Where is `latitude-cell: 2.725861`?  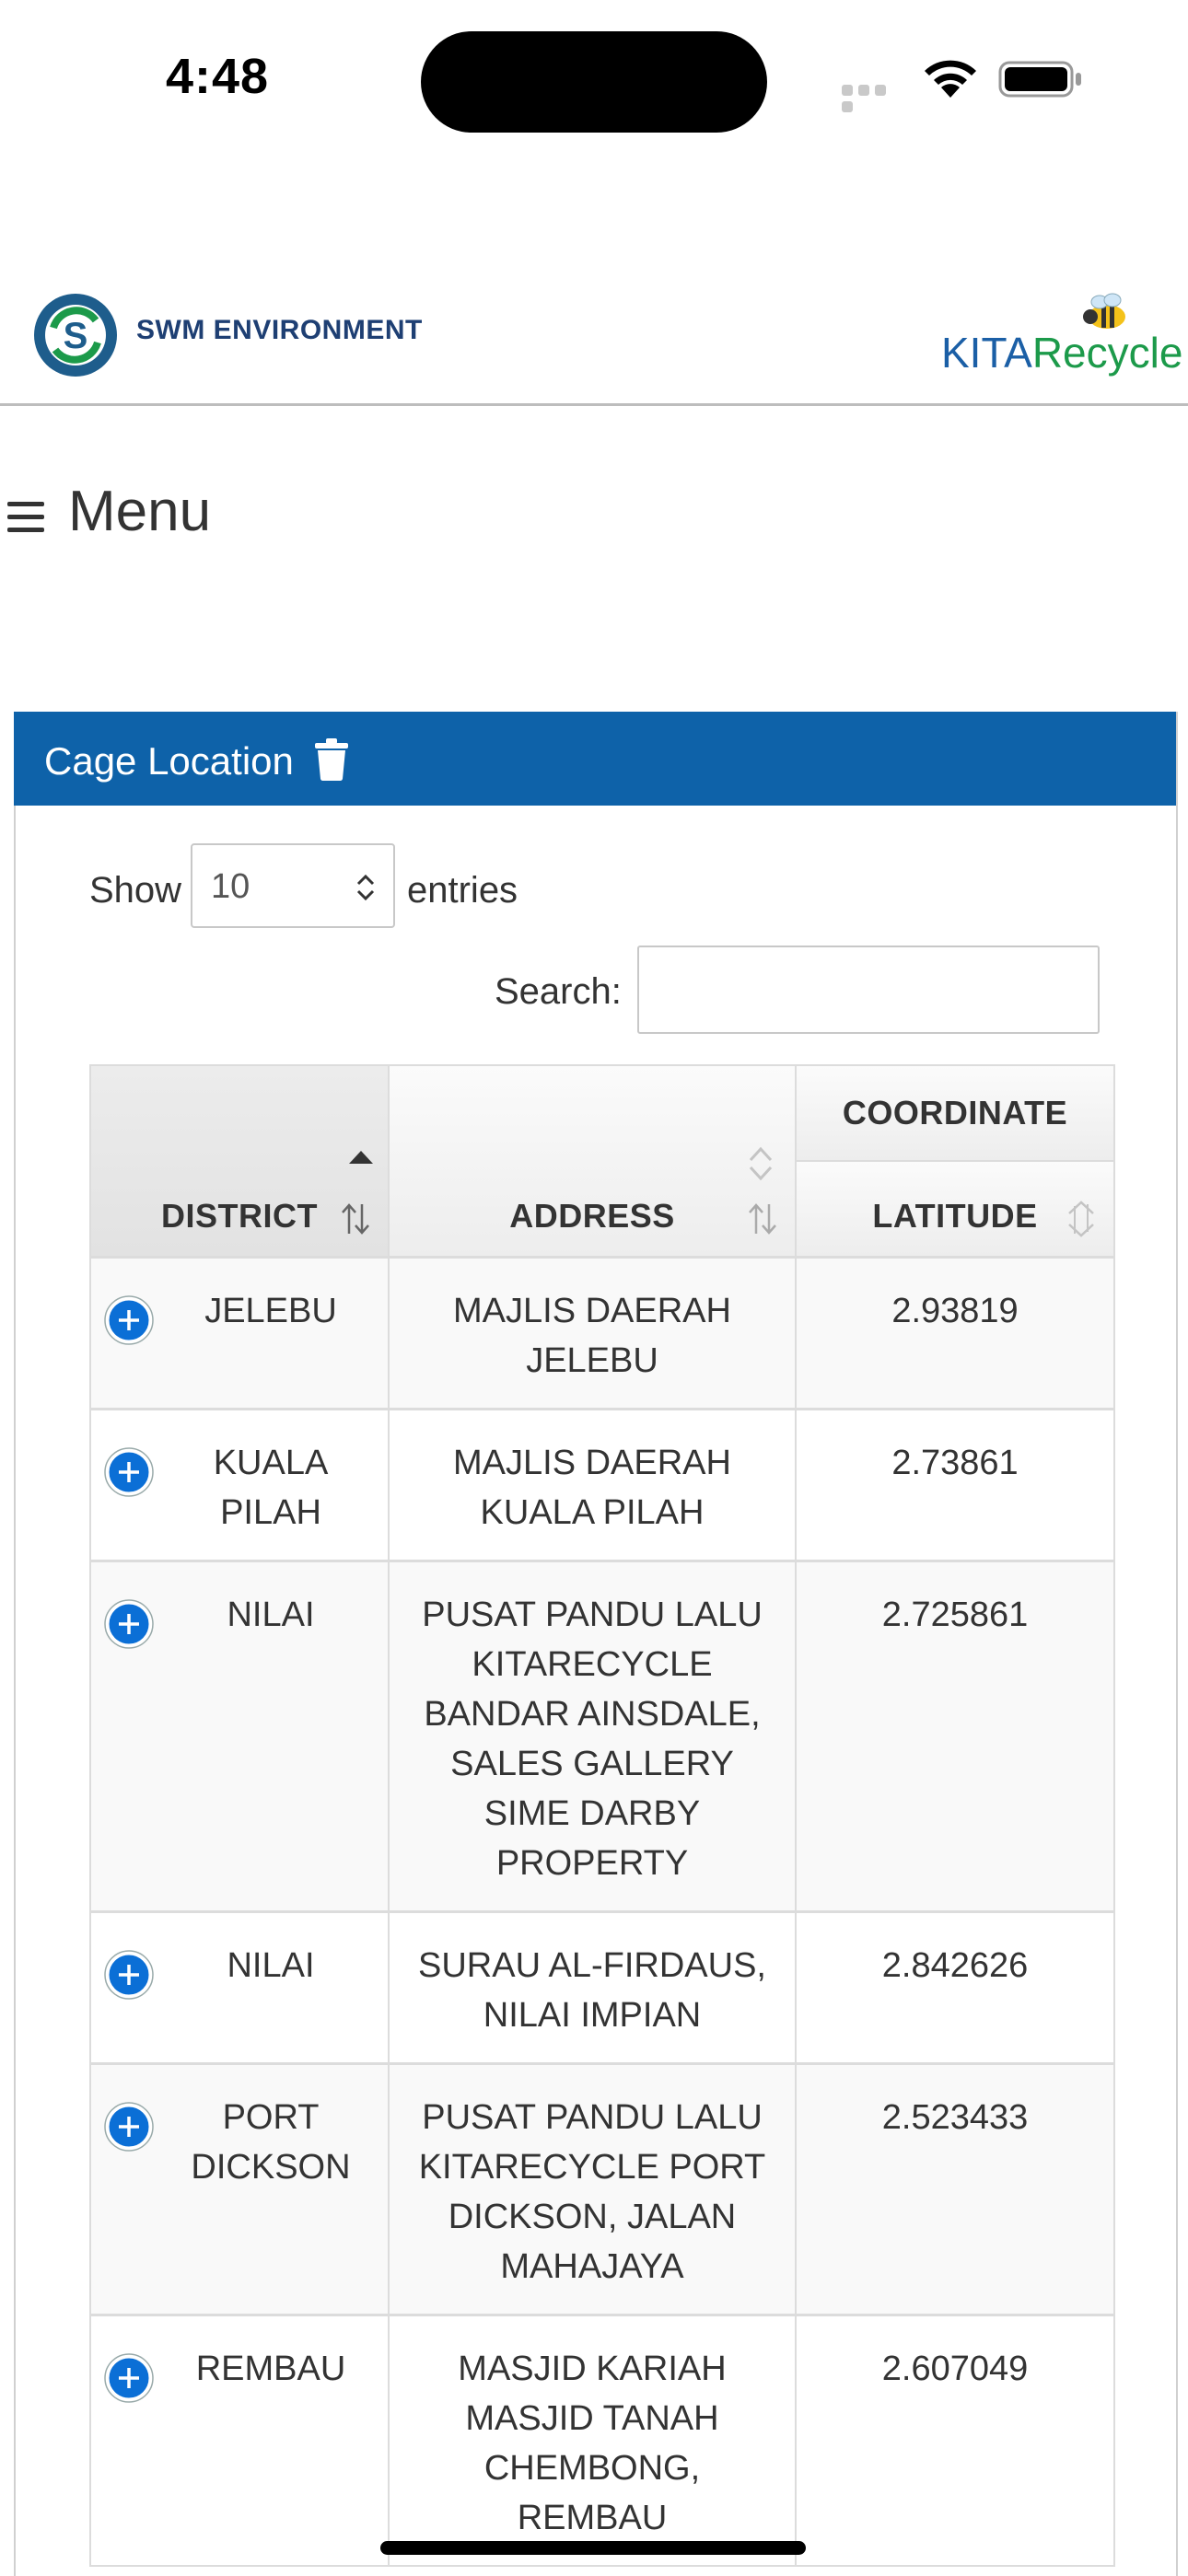 latitude-cell: 2.725861 is located at coordinates (955, 1735).